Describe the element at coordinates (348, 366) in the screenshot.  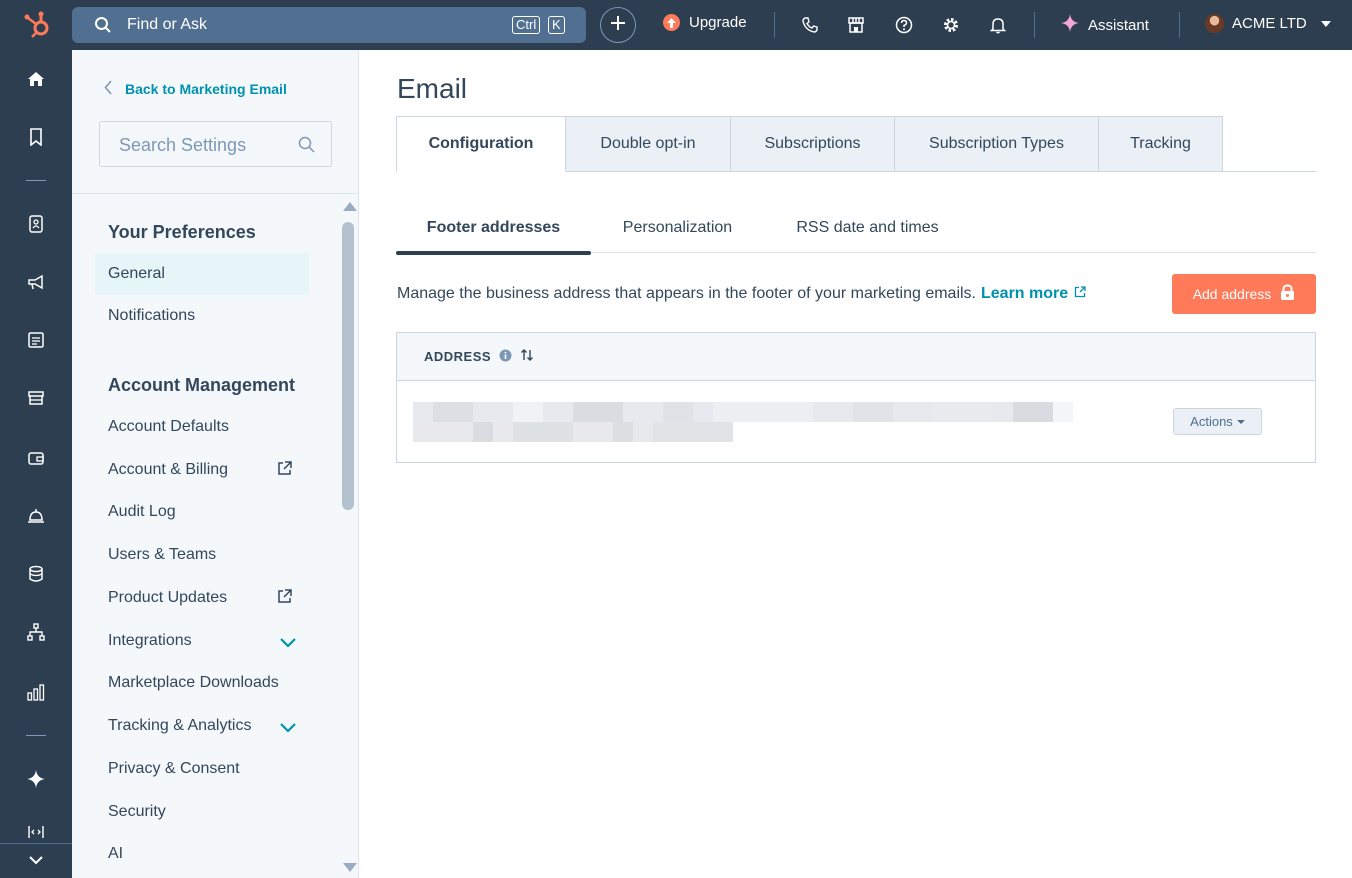
I see `scrollbar-thumb` at that location.